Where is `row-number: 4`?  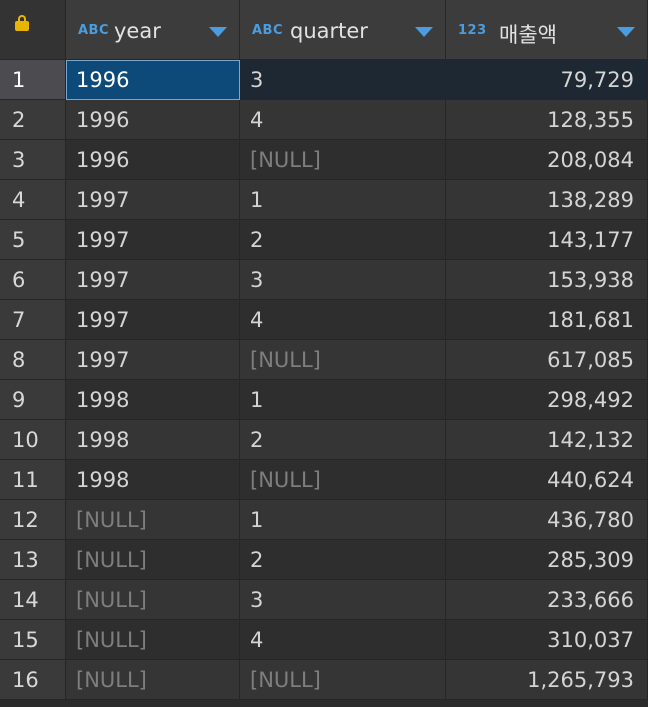 row-number: 4 is located at coordinates (33, 200).